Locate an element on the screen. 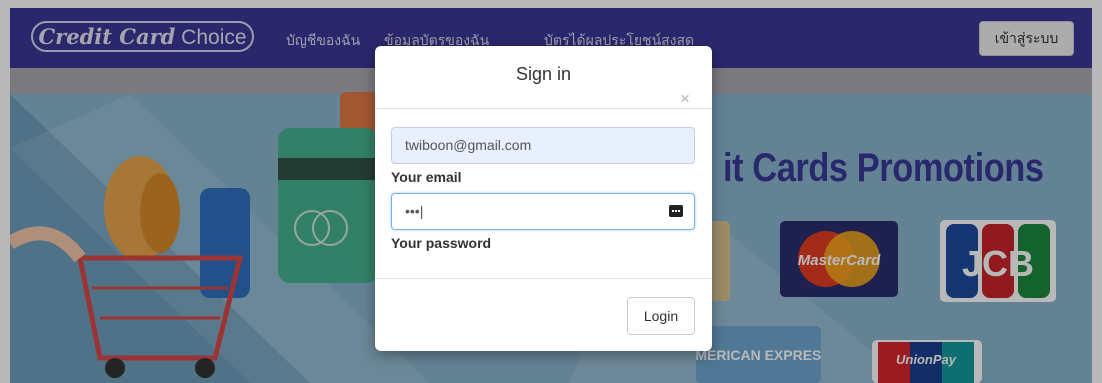  password-label: Your password is located at coordinates (441, 243).